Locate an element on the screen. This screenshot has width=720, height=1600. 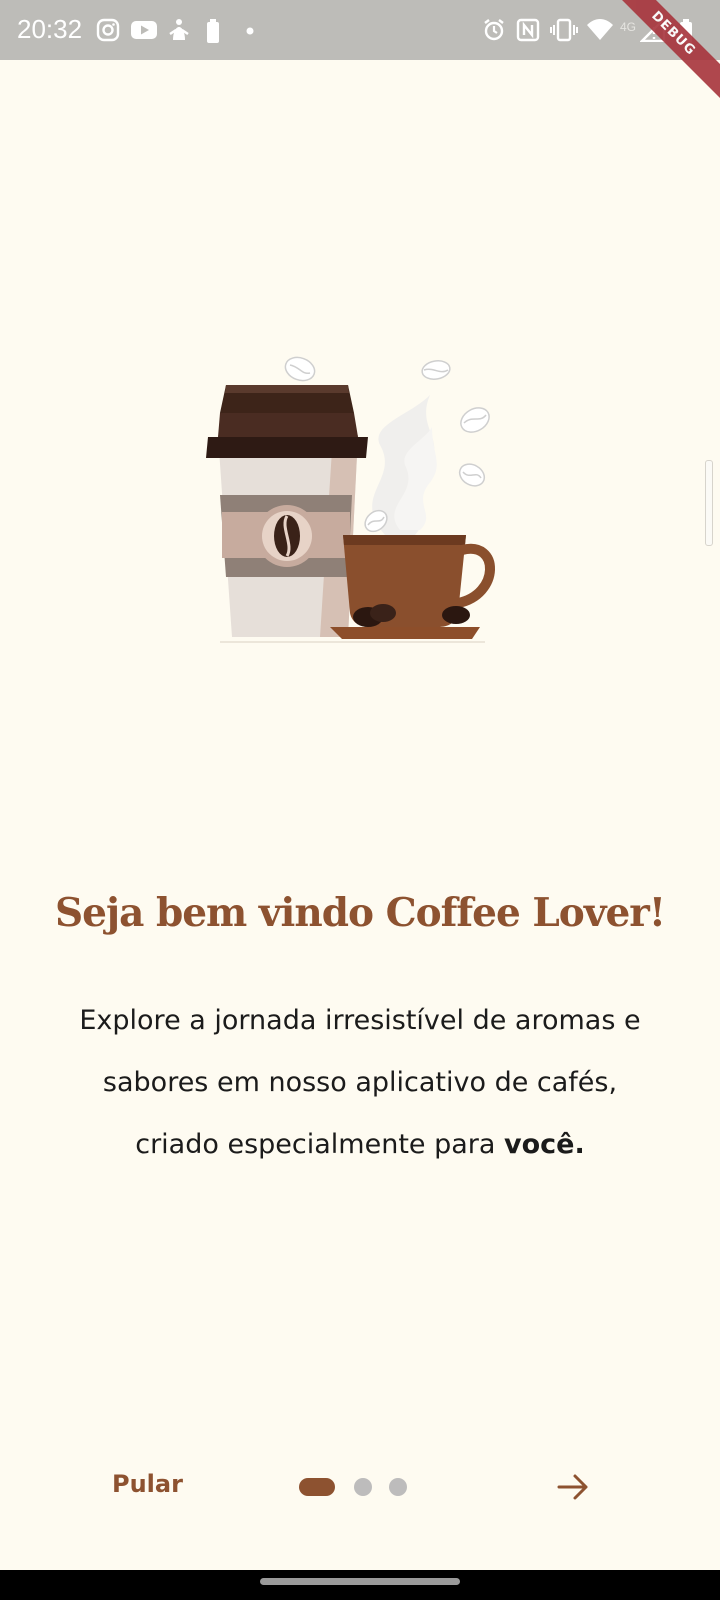
app-icon is located at coordinates (179, 29).